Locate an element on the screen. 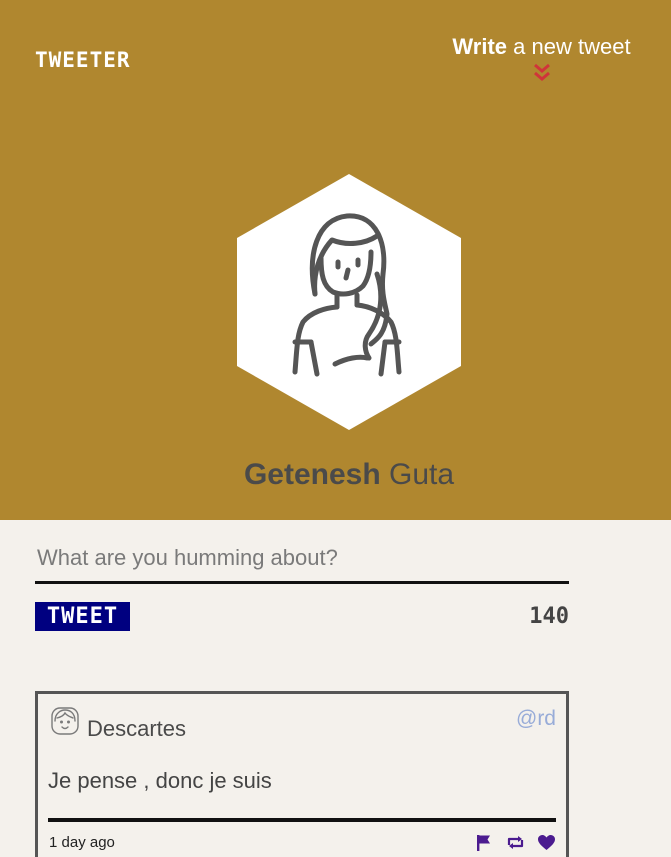  tweet-divider is located at coordinates (302, 820).